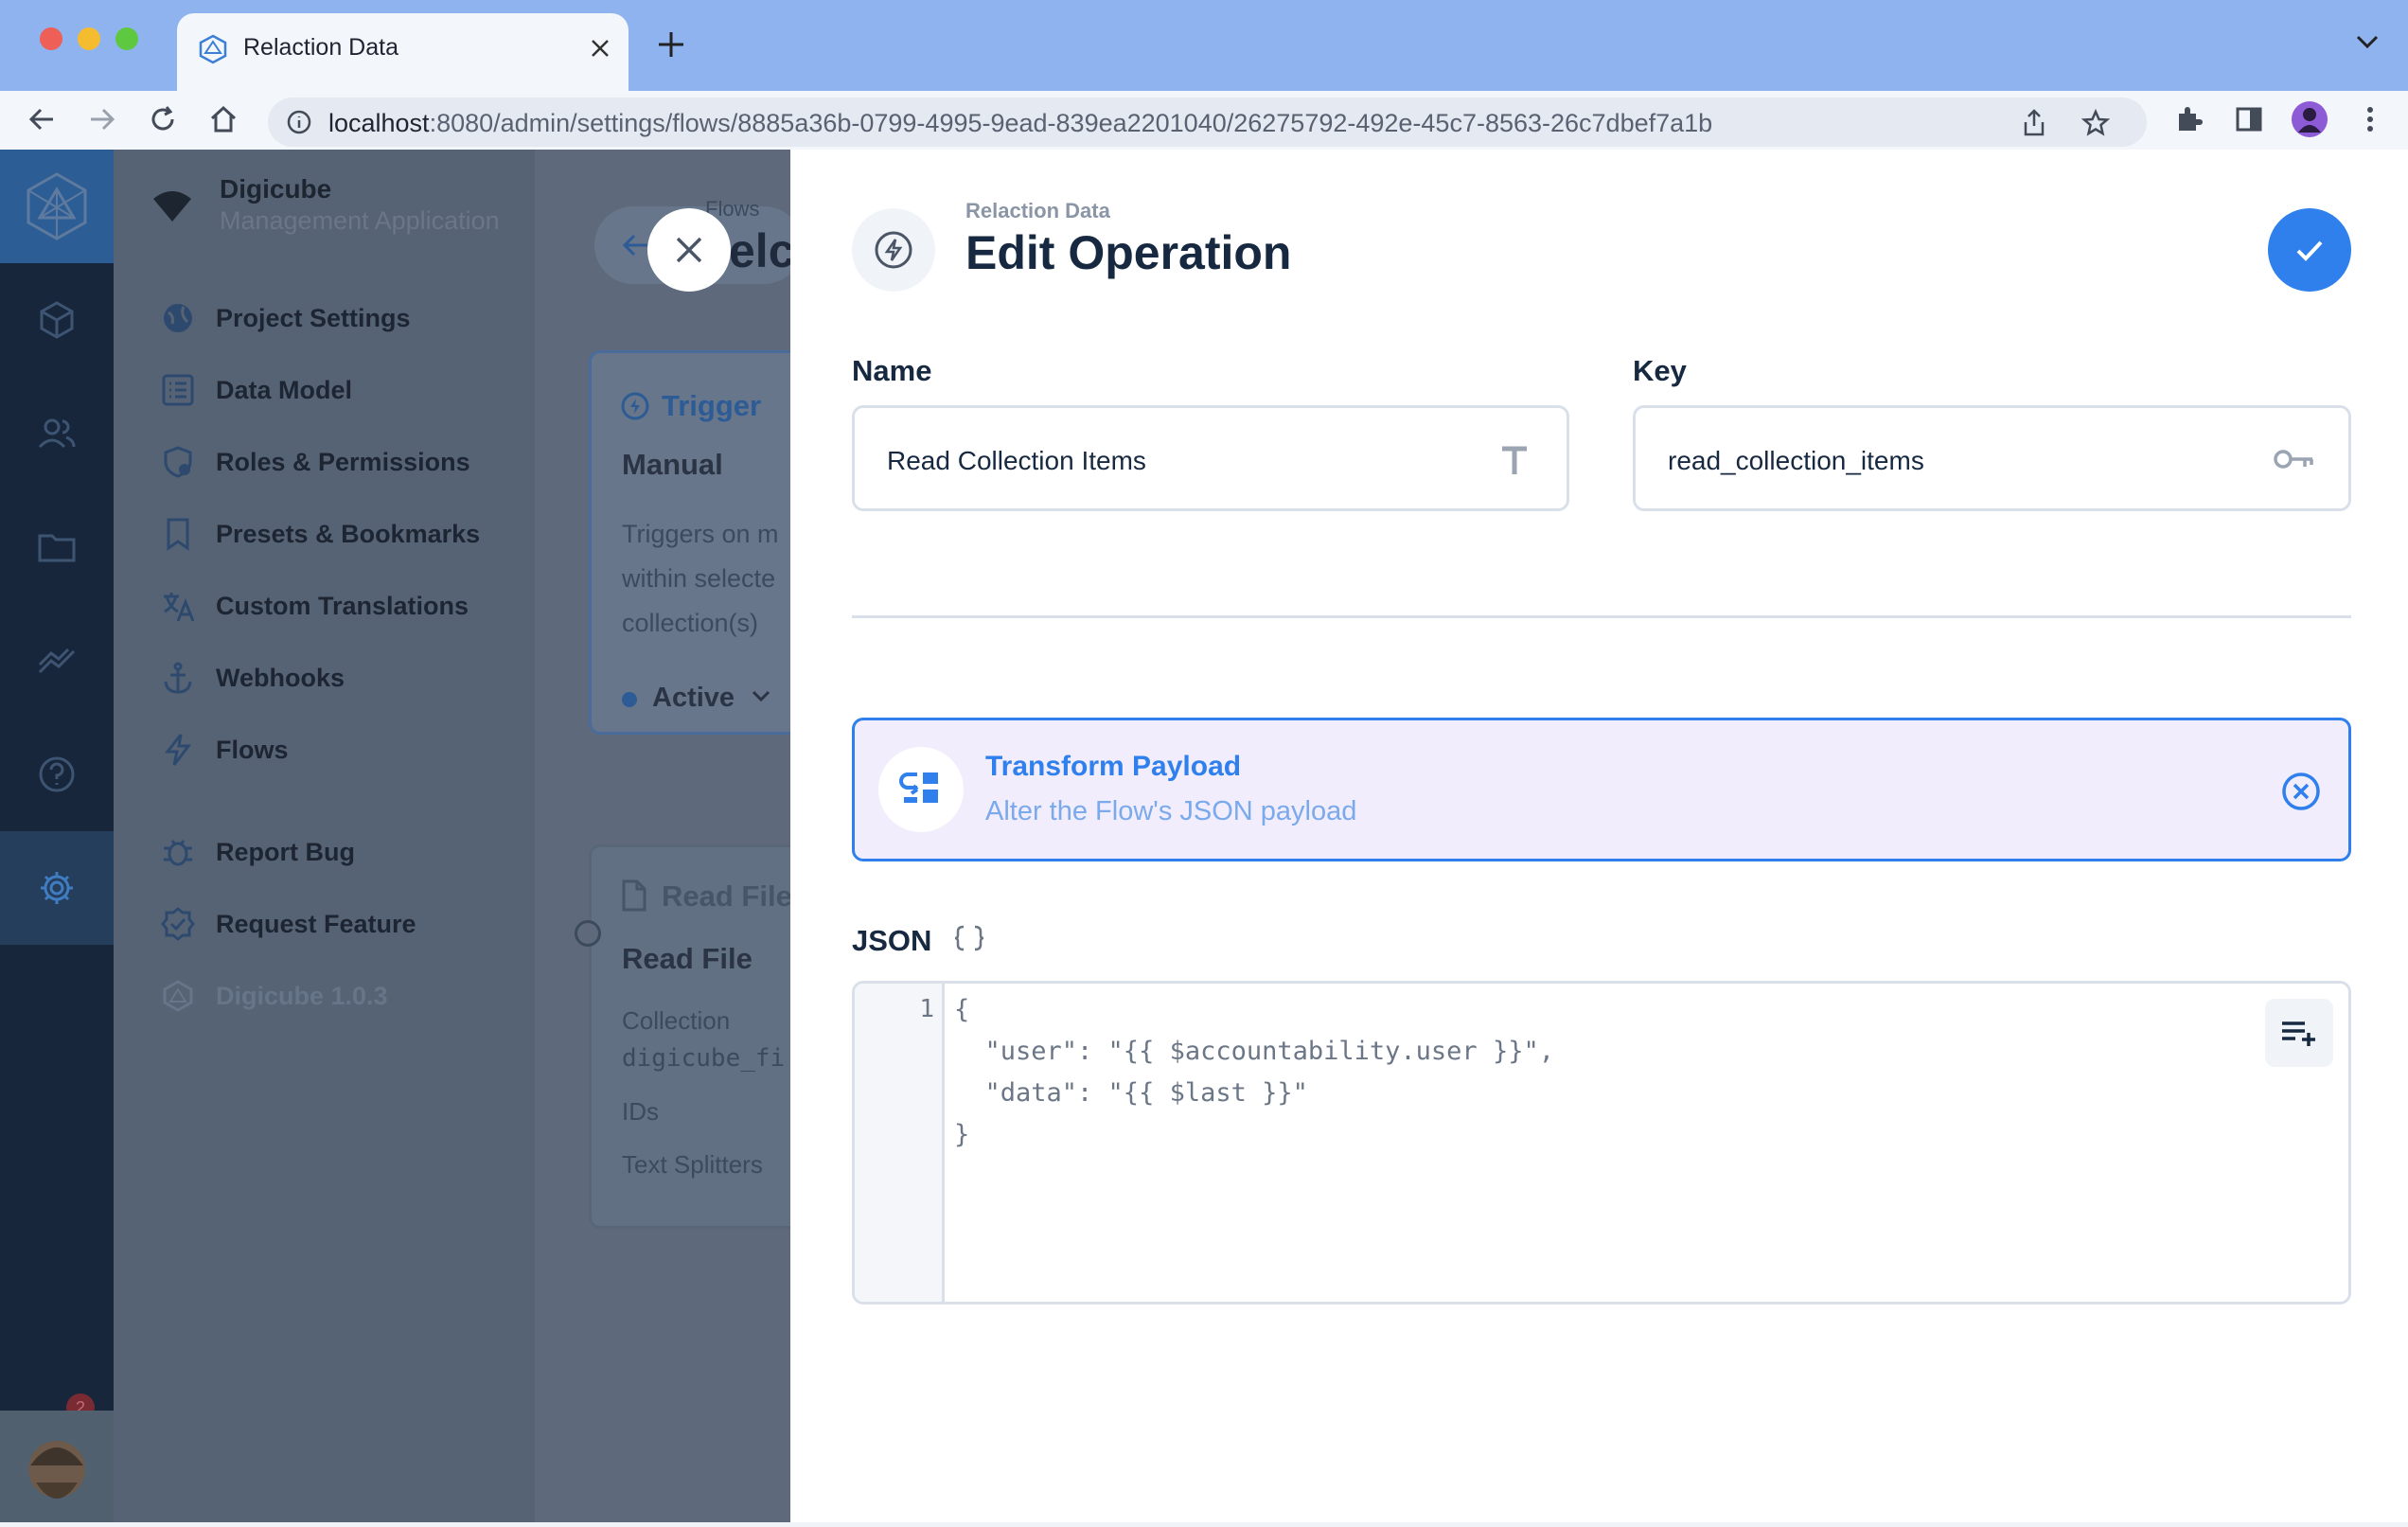 This screenshot has height=1527, width=2408. Describe the element at coordinates (252, 677) in the screenshot. I see `nav-item-webhooks: Webhooks` at that location.